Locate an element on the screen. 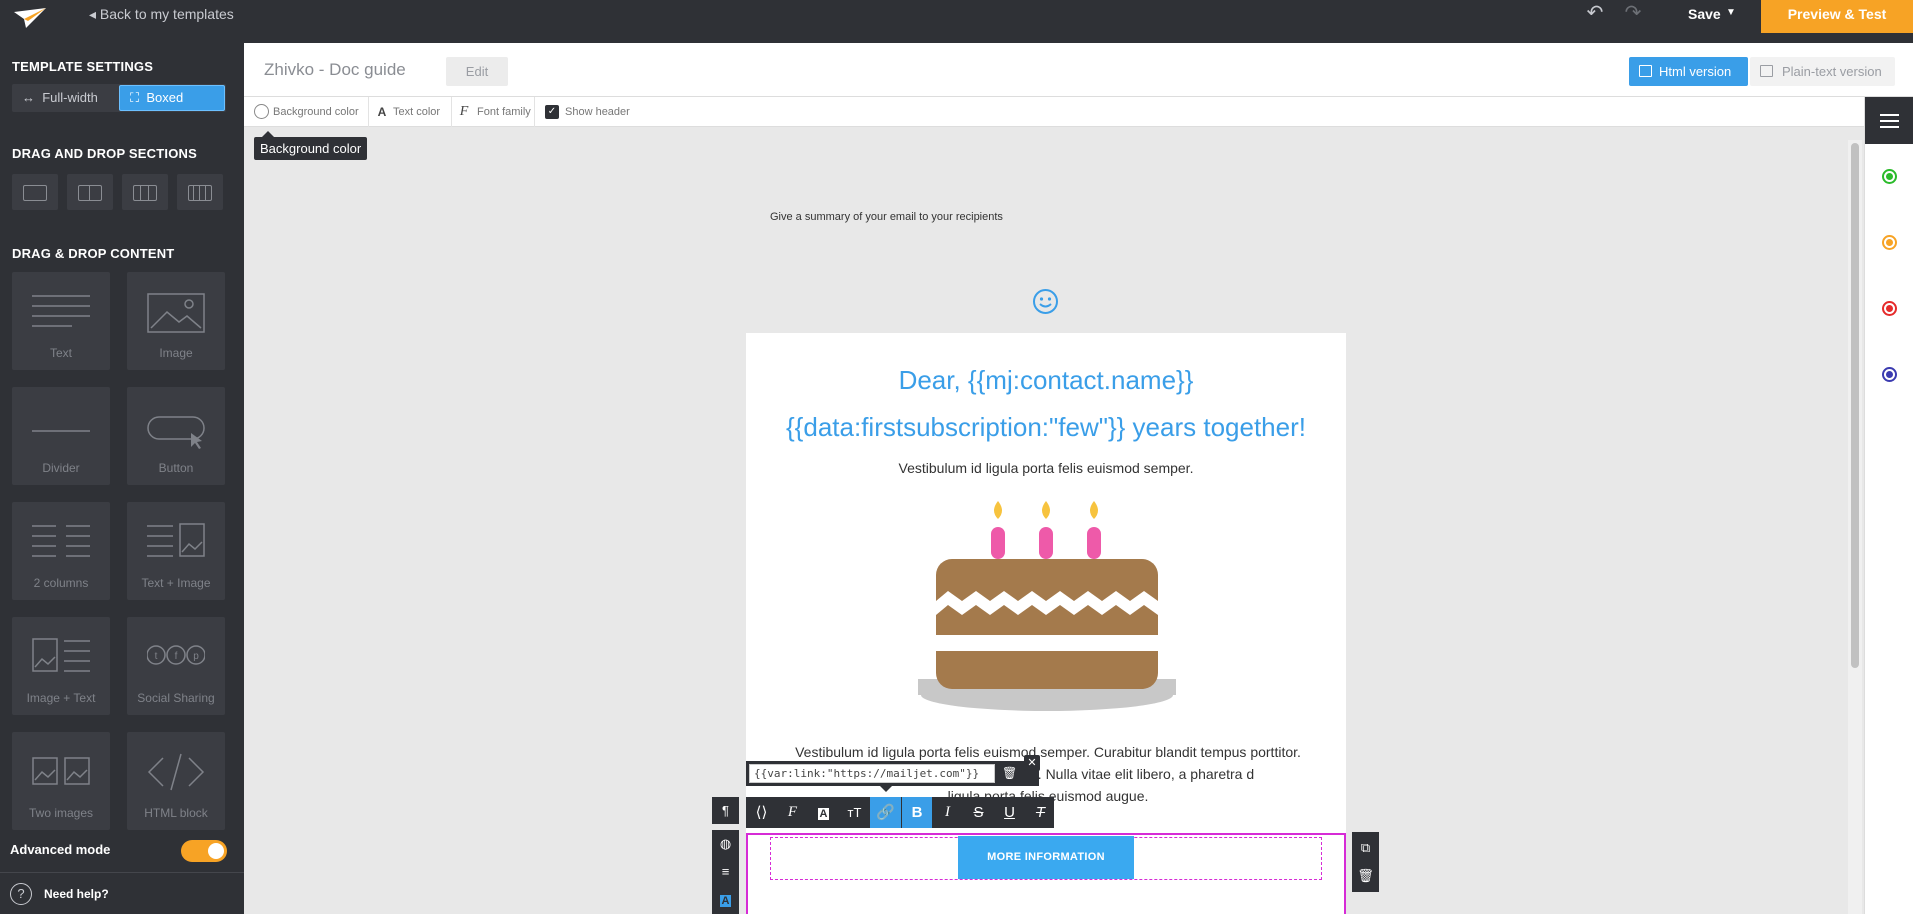  background-color-label: Background color is located at coordinates (316, 112).